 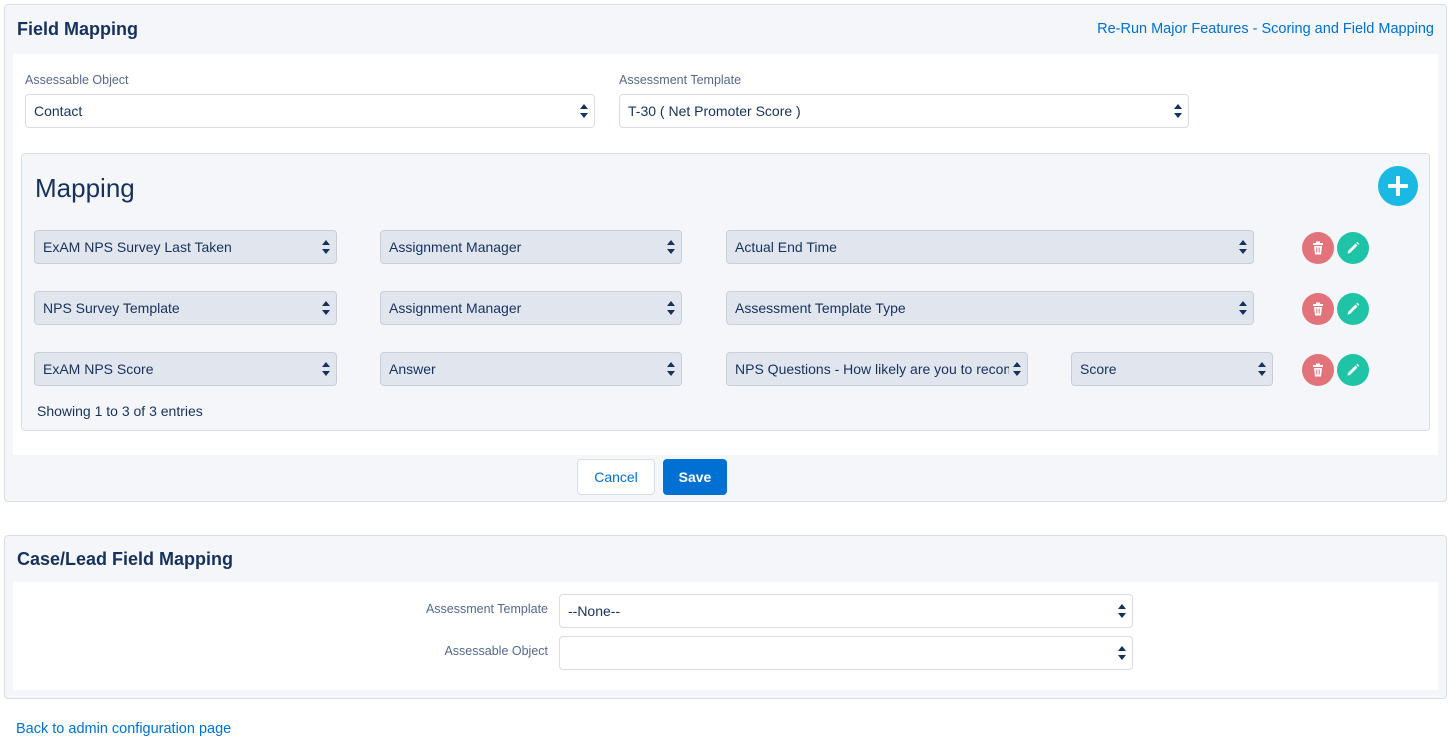 I want to click on mapping-row-3-object-select: Answer, so click(x=531, y=369).